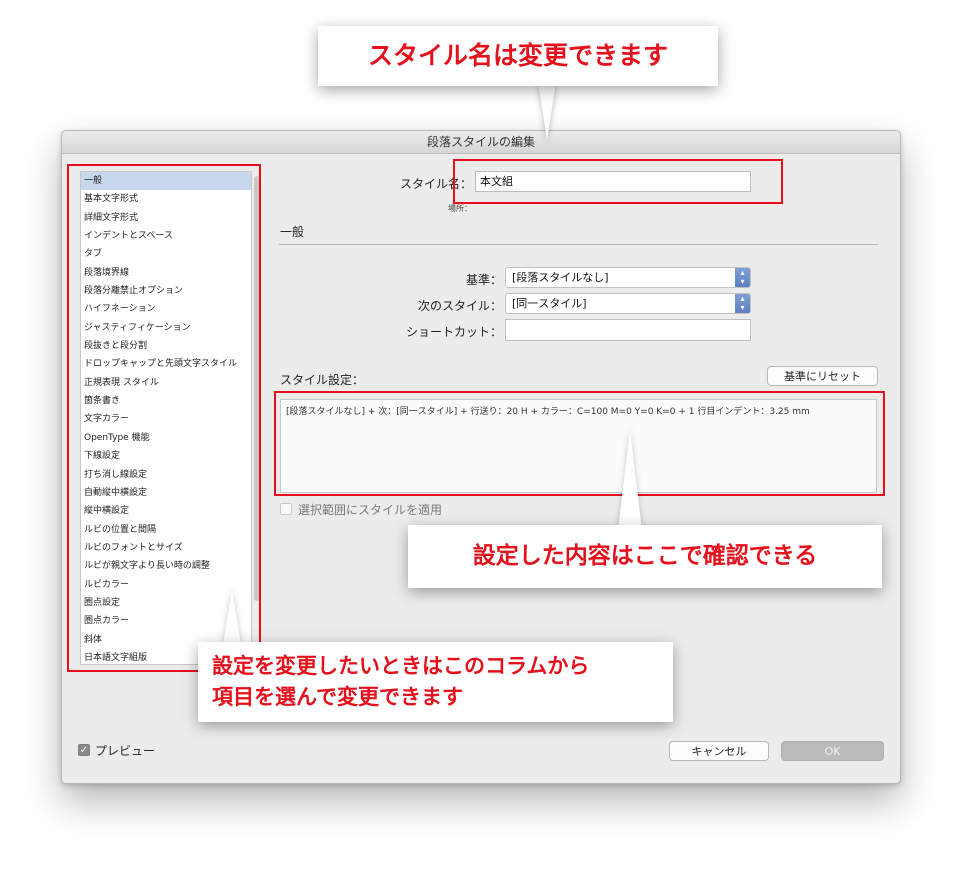 The image size is (960, 870). Describe the element at coordinates (460, 208) in the screenshot. I see `location-label: 場所：` at that location.